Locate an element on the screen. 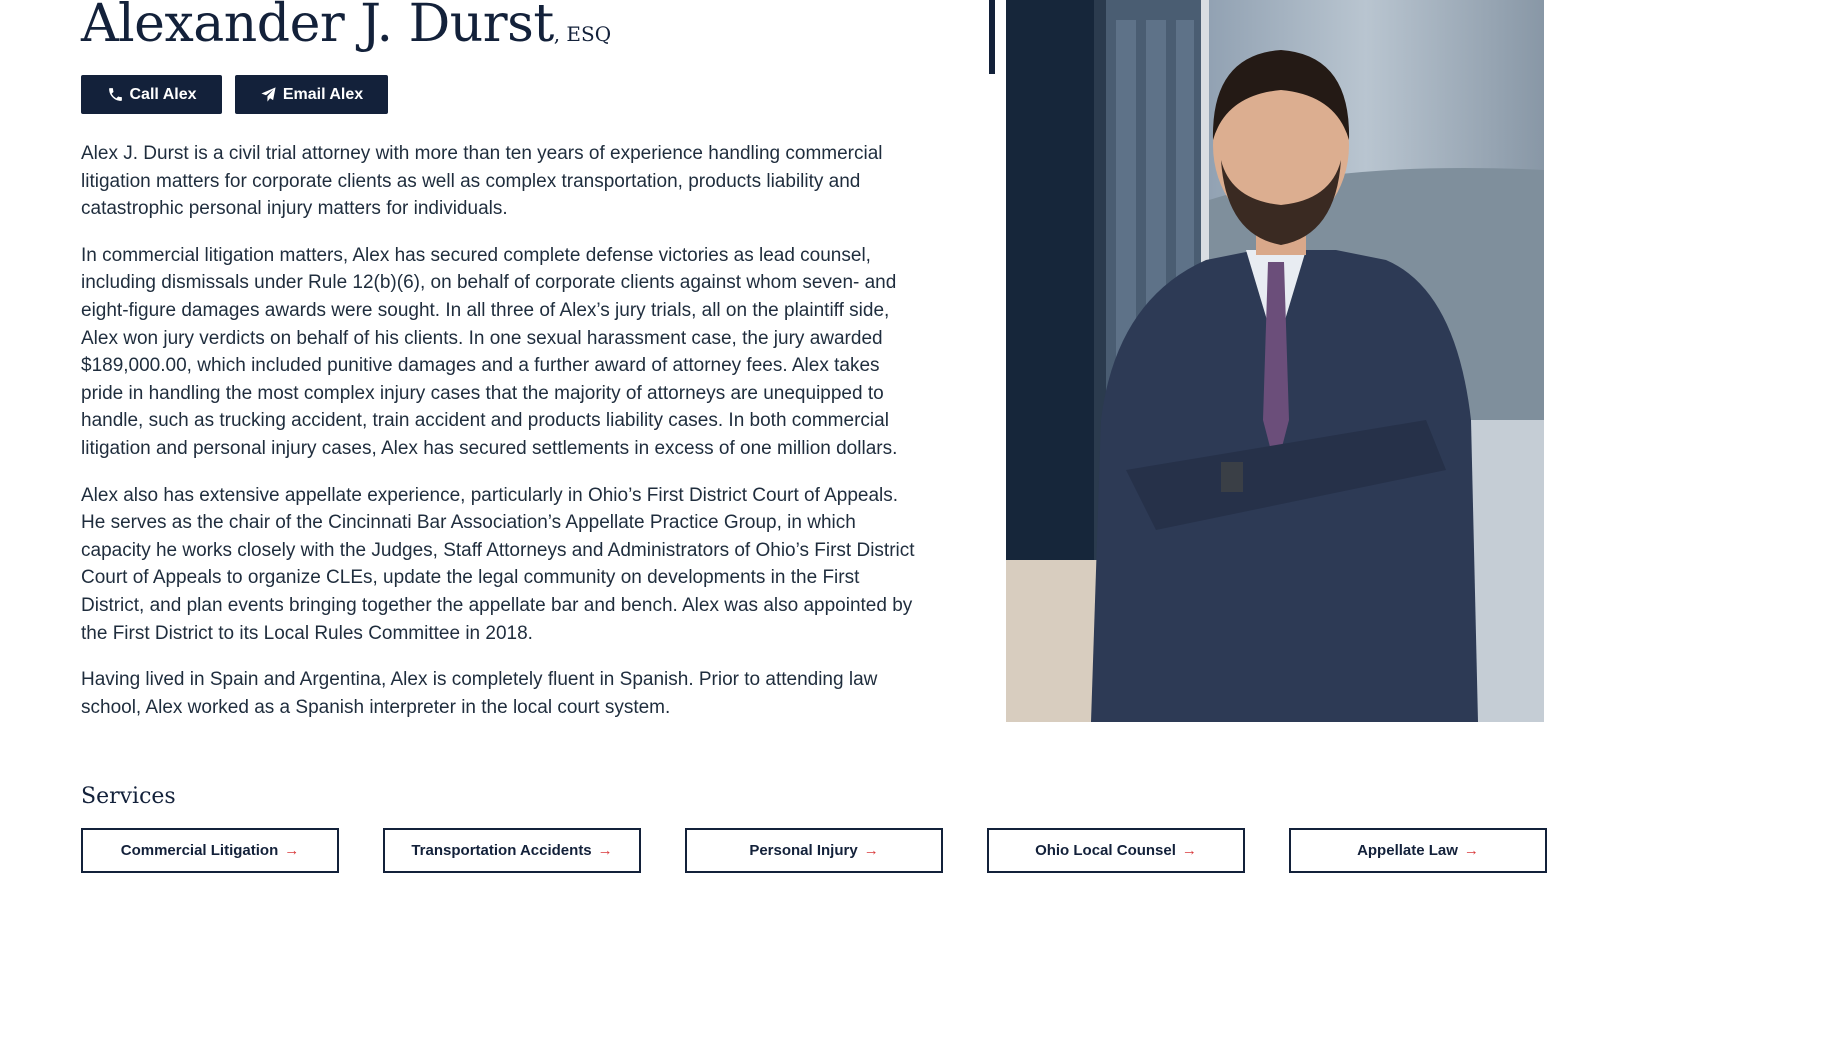  email-button: Email Alex is located at coordinates (311, 94).